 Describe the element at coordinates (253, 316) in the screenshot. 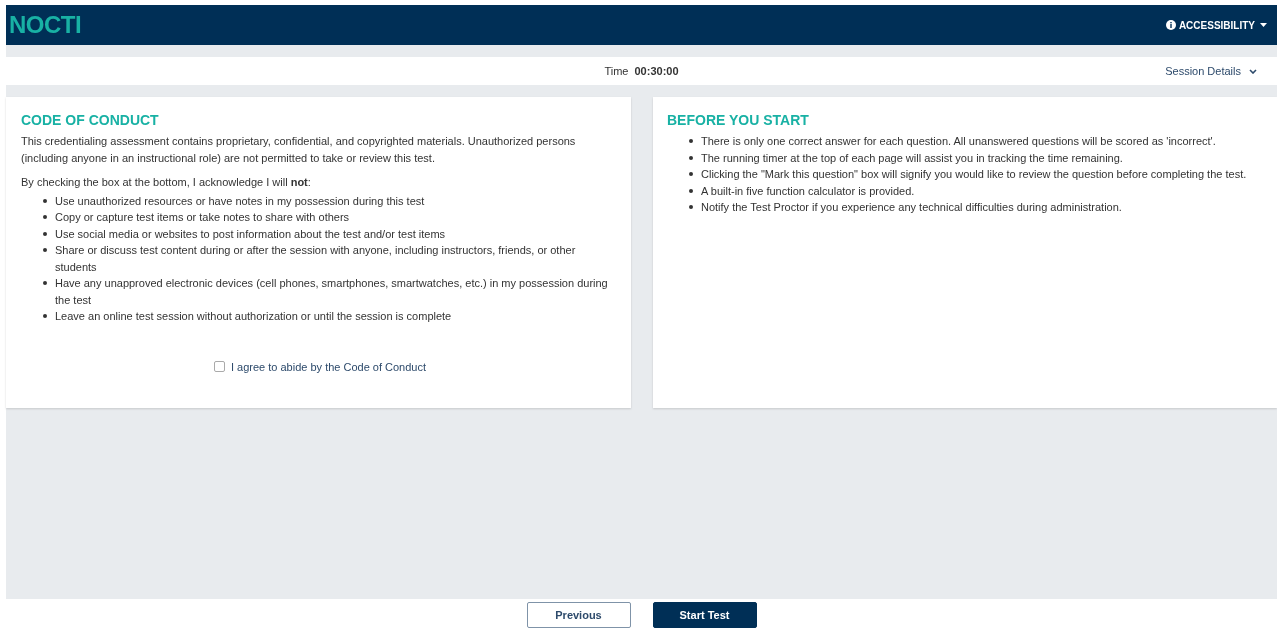

I see `list-item: Leave an online test session without authorization or until the session is complete` at that location.